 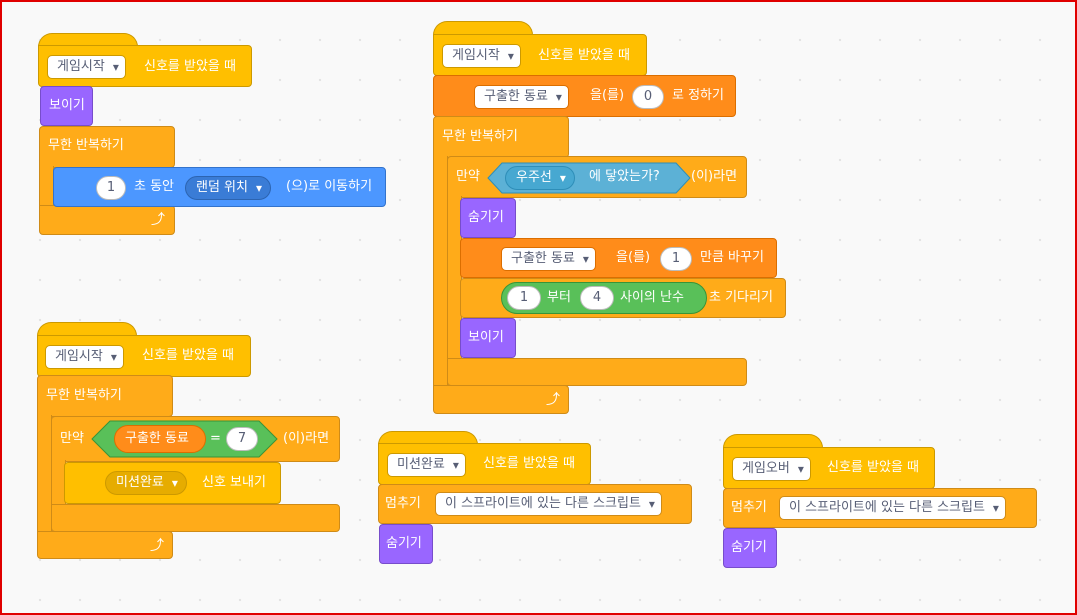 I want to click on dropdown-value: 우주선, so click(x=534, y=177).